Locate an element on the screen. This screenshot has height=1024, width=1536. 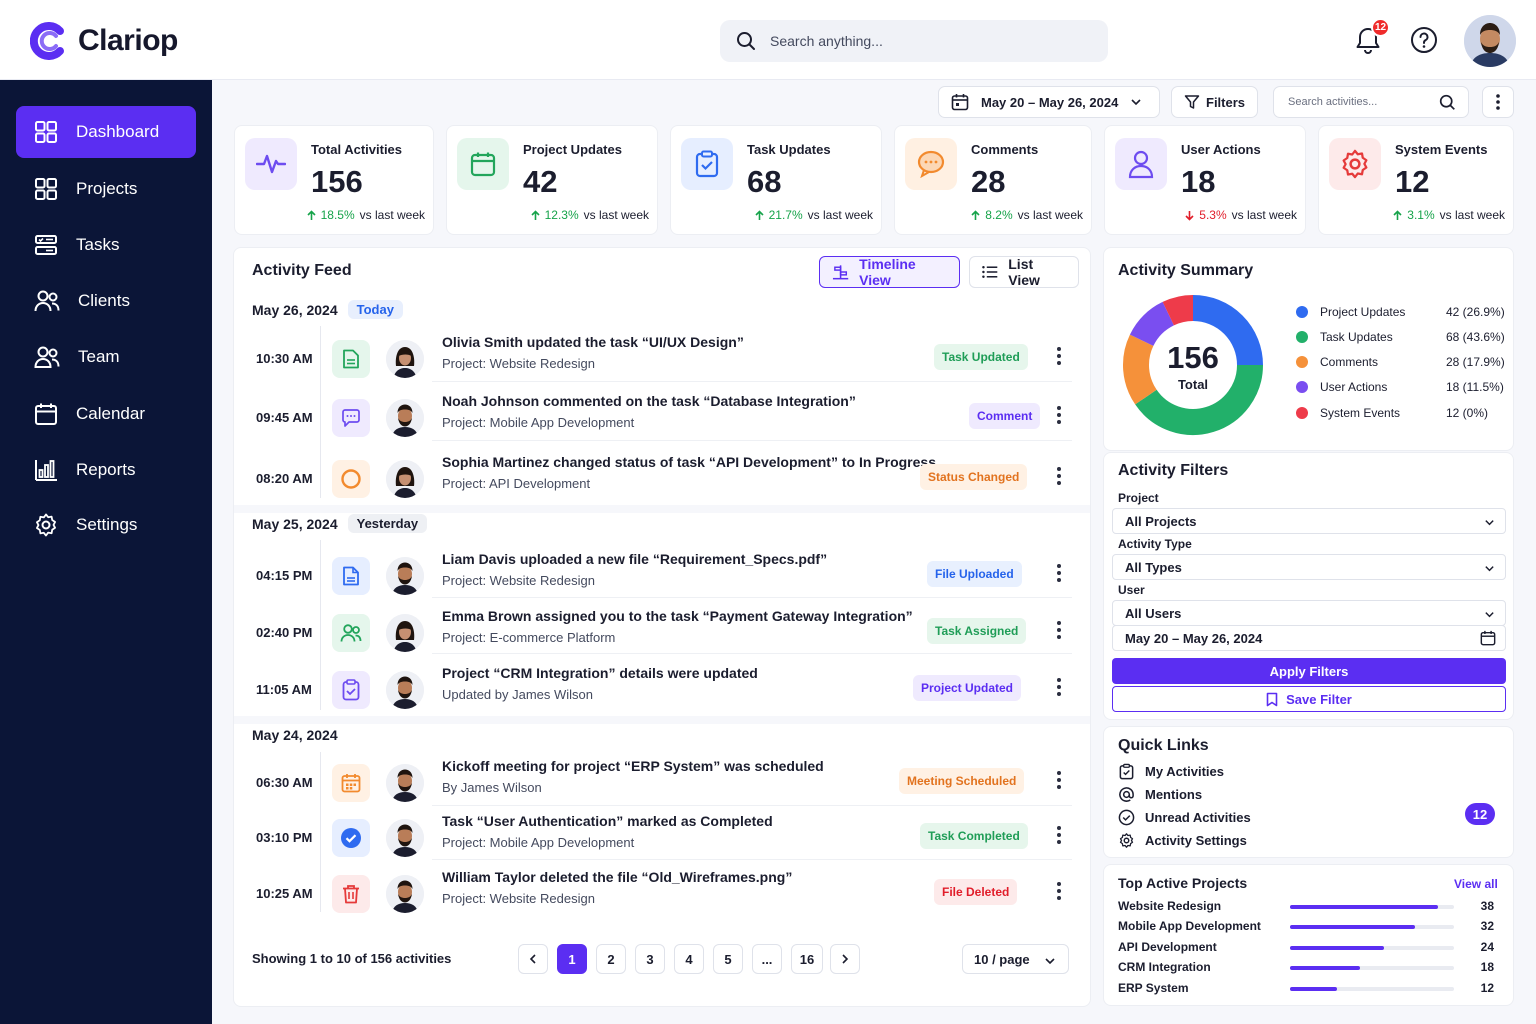
brand-logo: Clariop is located at coordinates (104, 41).